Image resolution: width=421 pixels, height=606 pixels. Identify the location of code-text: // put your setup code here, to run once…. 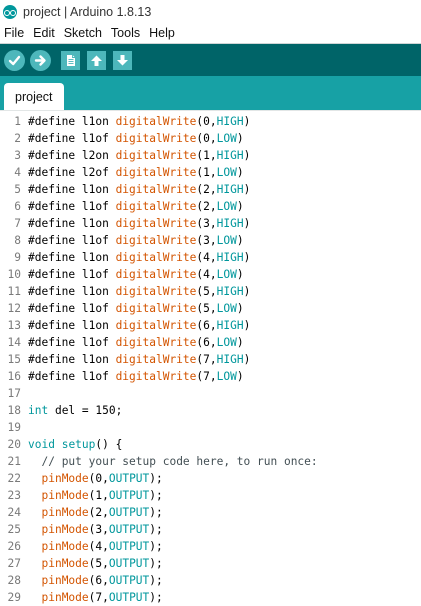
(172, 461).